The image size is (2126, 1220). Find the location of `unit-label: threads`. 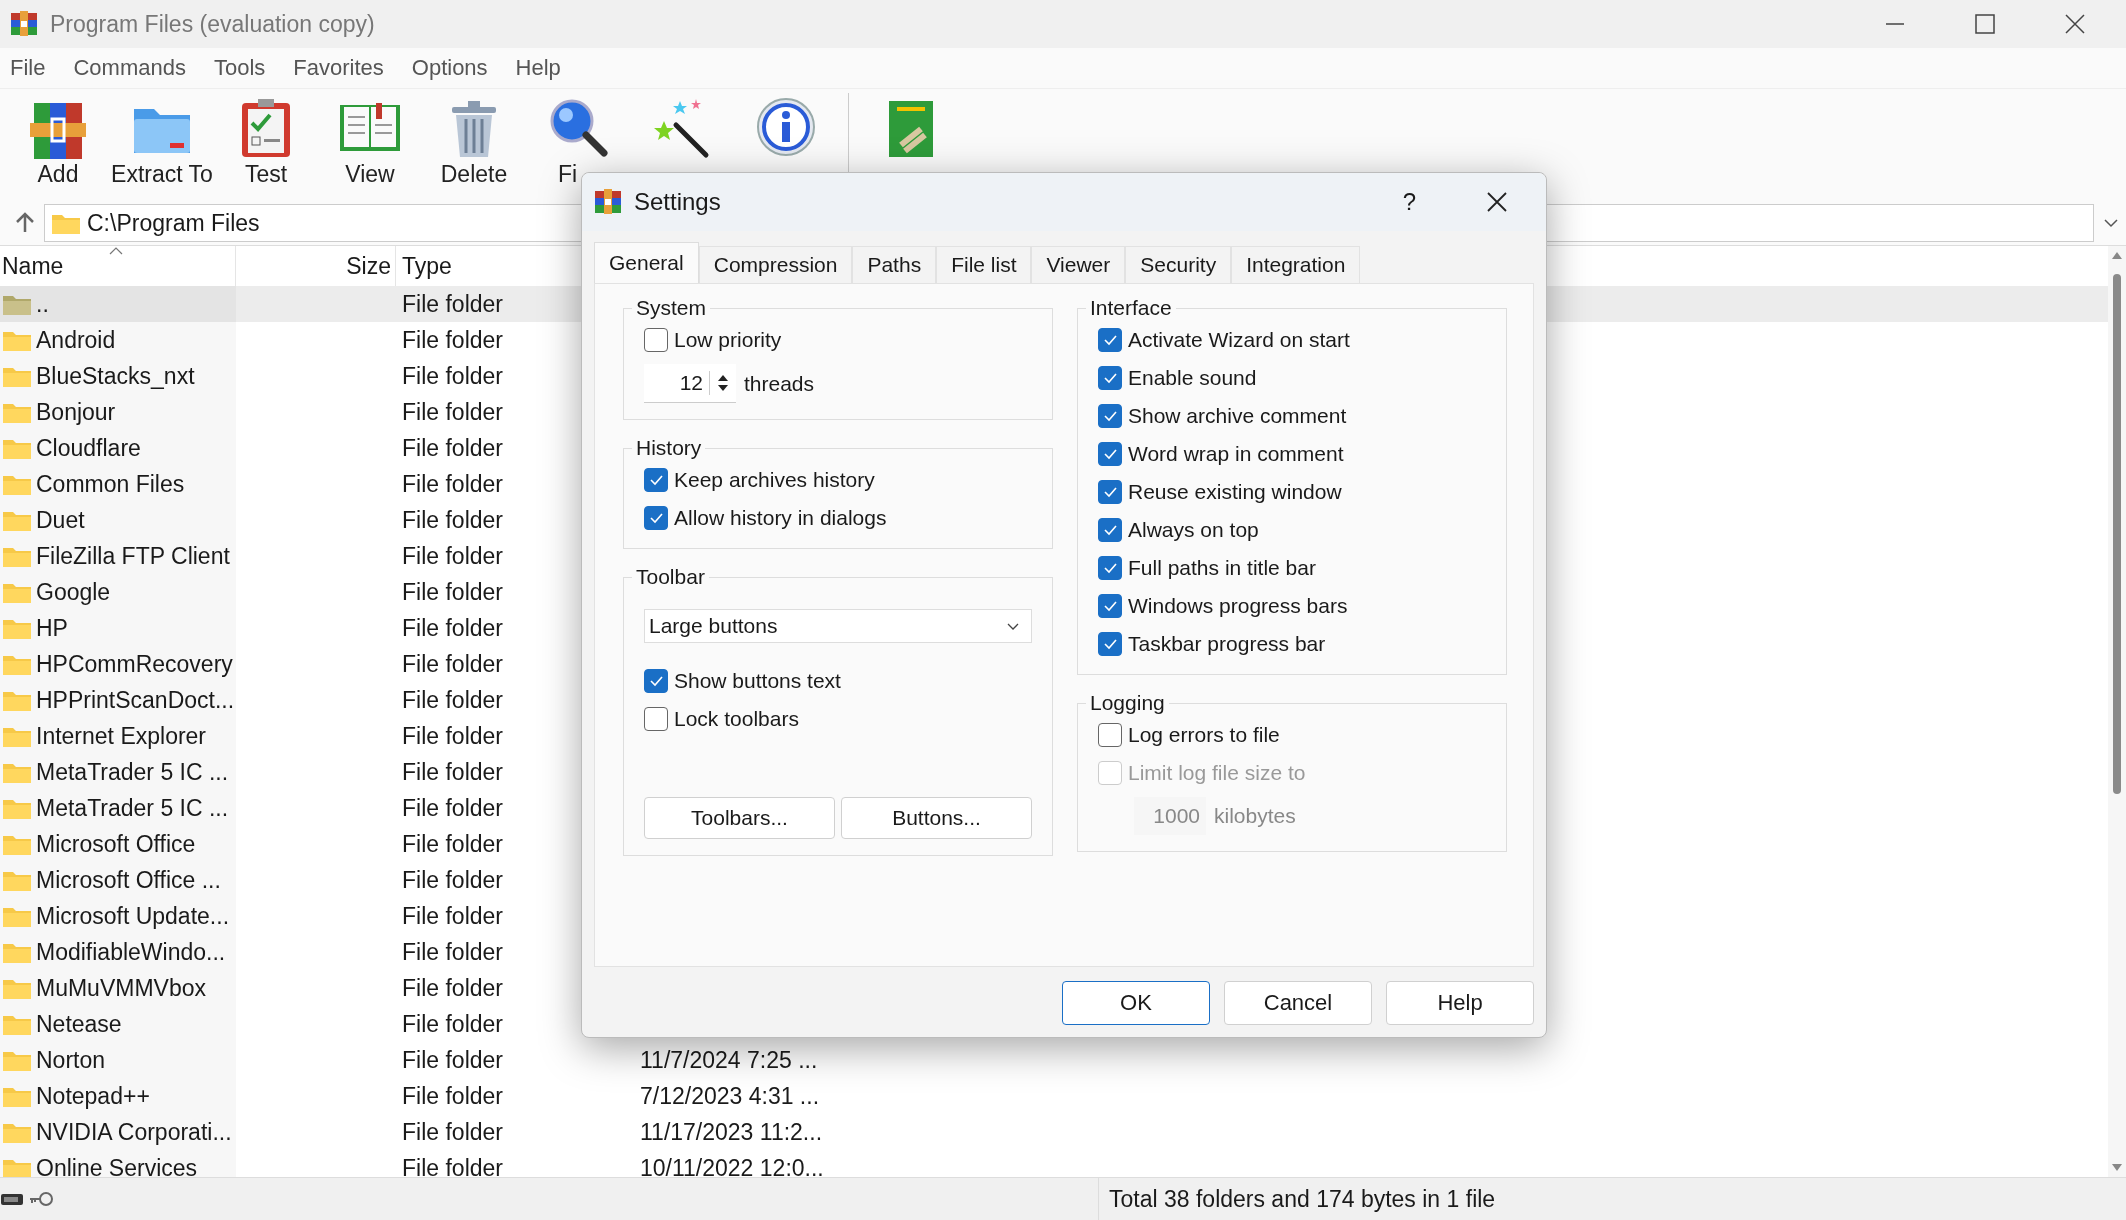

unit-label: threads is located at coordinates (779, 383).